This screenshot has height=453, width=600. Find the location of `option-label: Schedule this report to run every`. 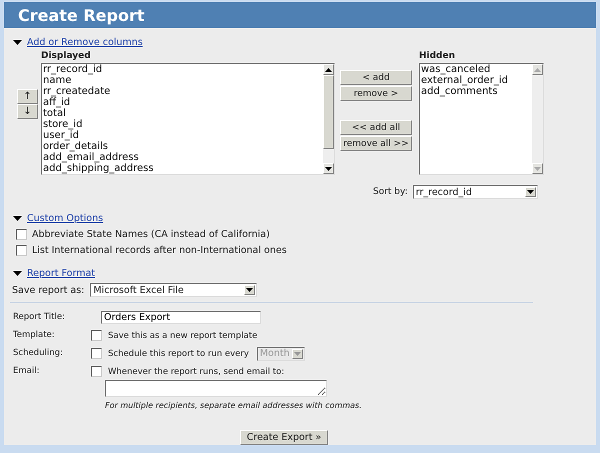

option-label: Schedule this report to run every is located at coordinates (178, 353).